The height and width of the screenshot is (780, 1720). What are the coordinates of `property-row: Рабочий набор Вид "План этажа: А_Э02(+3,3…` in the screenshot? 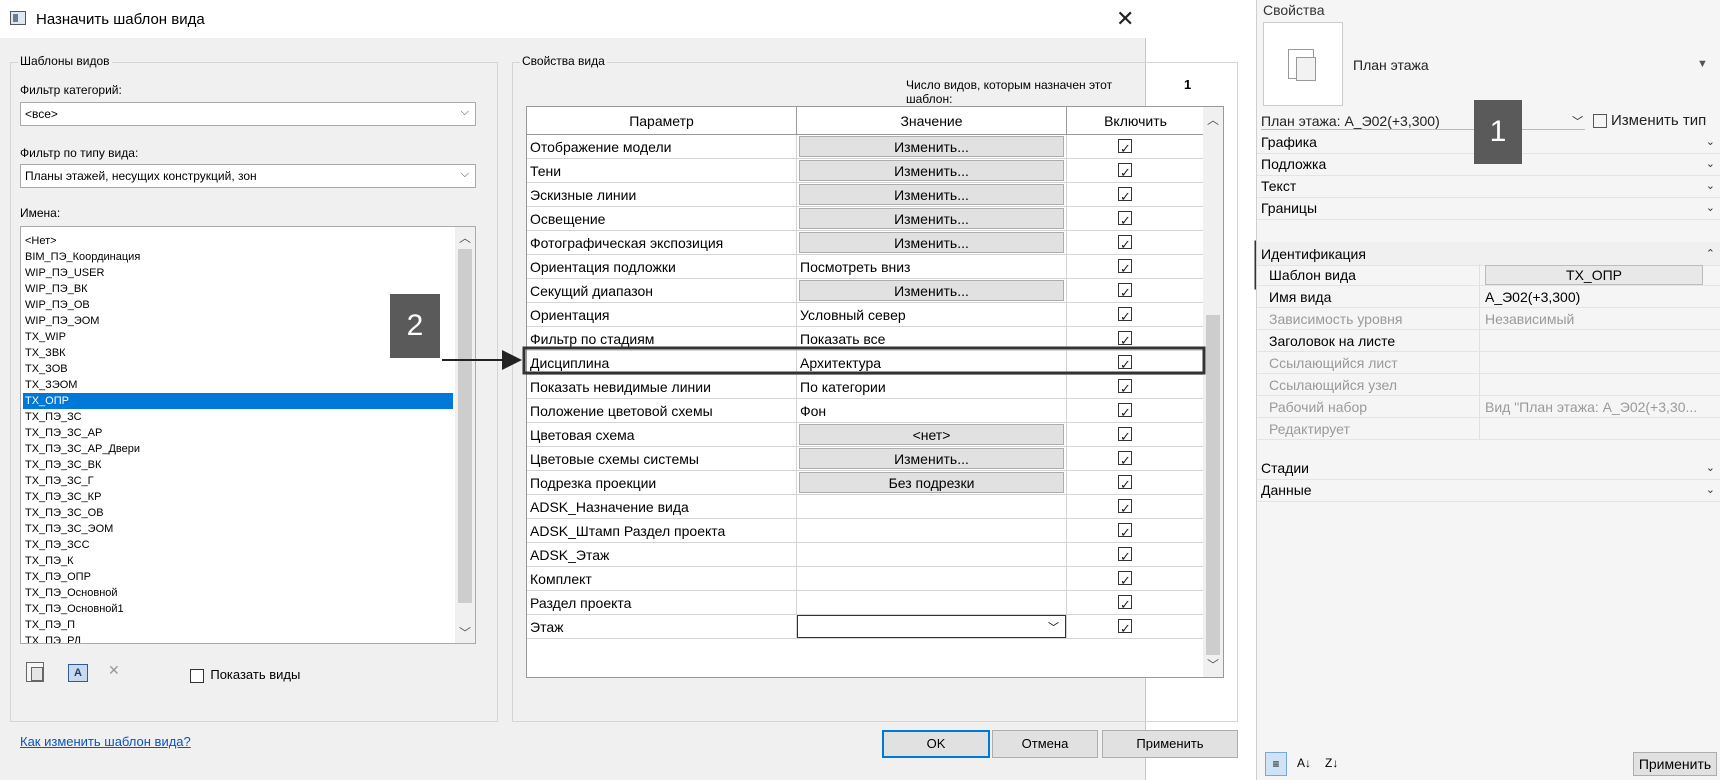 It's located at (1488, 407).